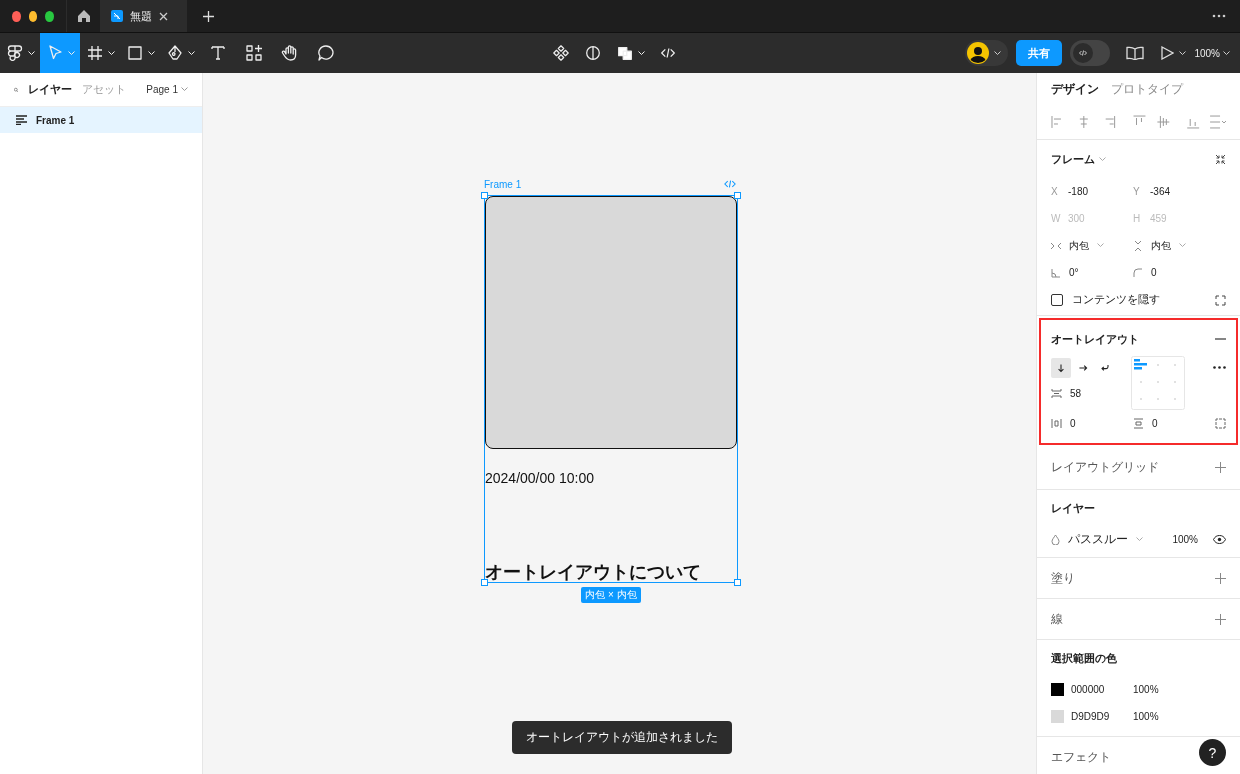 The width and height of the screenshot is (1240, 774). What do you see at coordinates (1174, 423) in the screenshot?
I see `vertical-padding-field: 0` at bounding box center [1174, 423].